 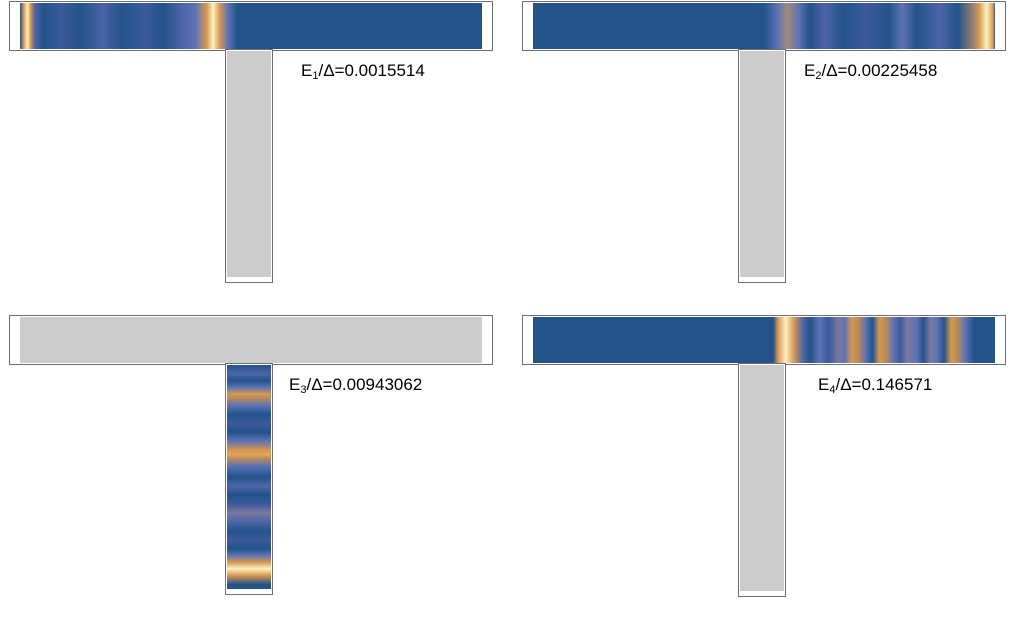 What do you see at coordinates (871, 71) in the screenshot?
I see `energy-label: E2/Δ=0.00225458` at bounding box center [871, 71].